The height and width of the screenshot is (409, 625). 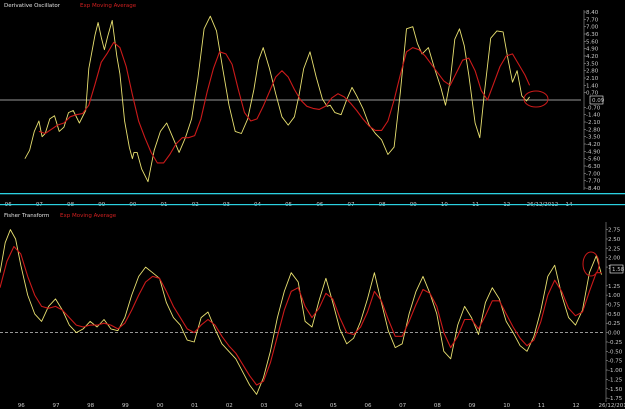 What do you see at coordinates (593, 160) in the screenshot?
I see `y-tick-label: -5.60` at bounding box center [593, 160].